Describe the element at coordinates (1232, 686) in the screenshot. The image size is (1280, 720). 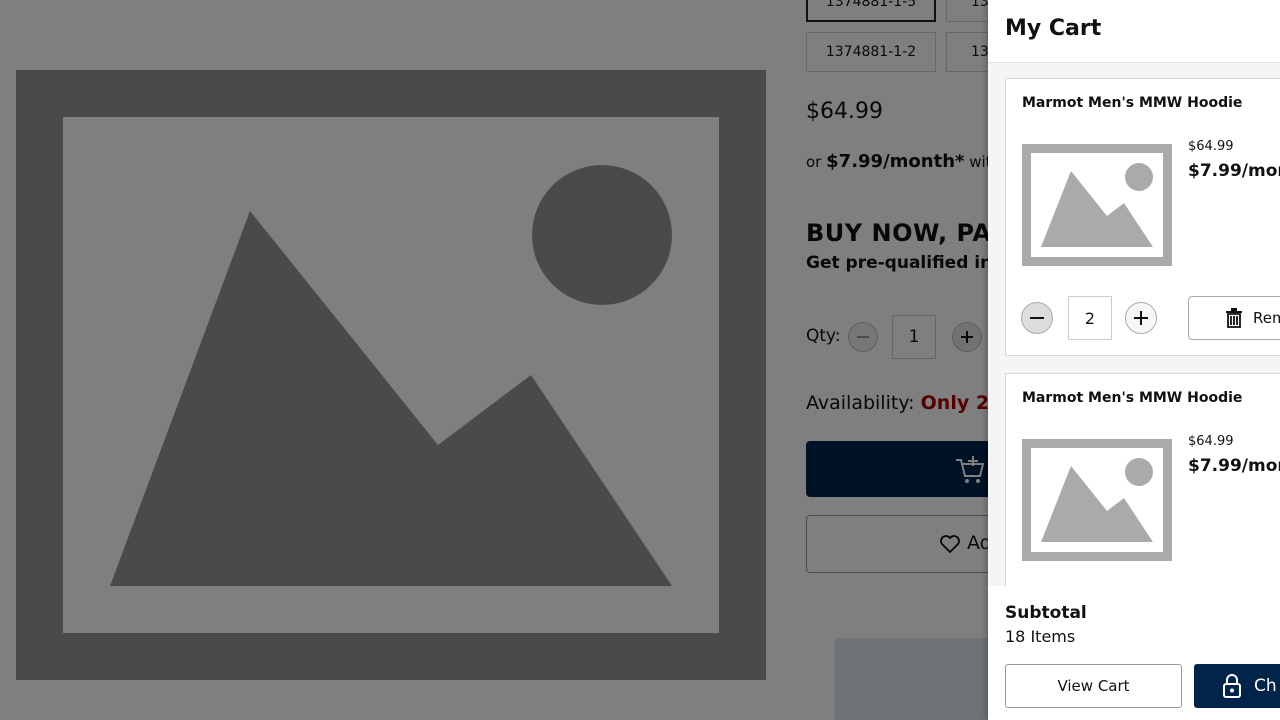
I see `lock-icon` at that location.